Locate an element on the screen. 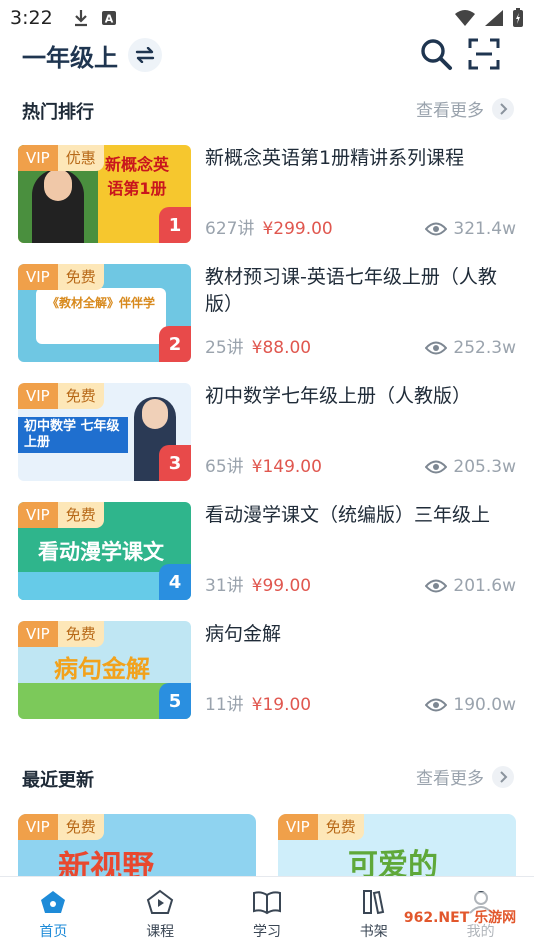  course-thumbnail: 新概念英语第1册 VIP 优惠 1 is located at coordinates (104, 194).